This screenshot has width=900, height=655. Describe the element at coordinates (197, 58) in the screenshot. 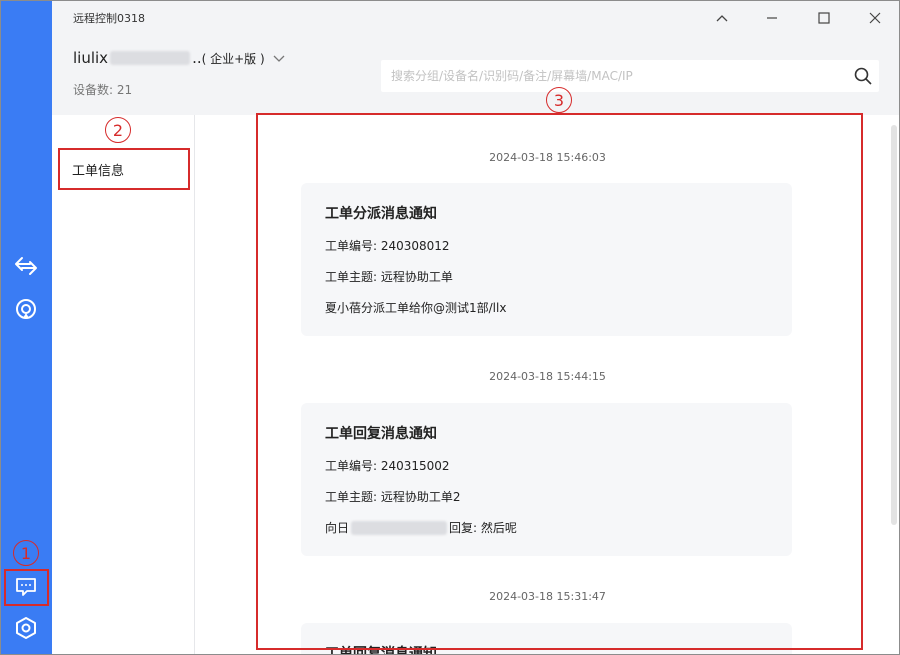

I see `account-ellipsis: ..` at that location.